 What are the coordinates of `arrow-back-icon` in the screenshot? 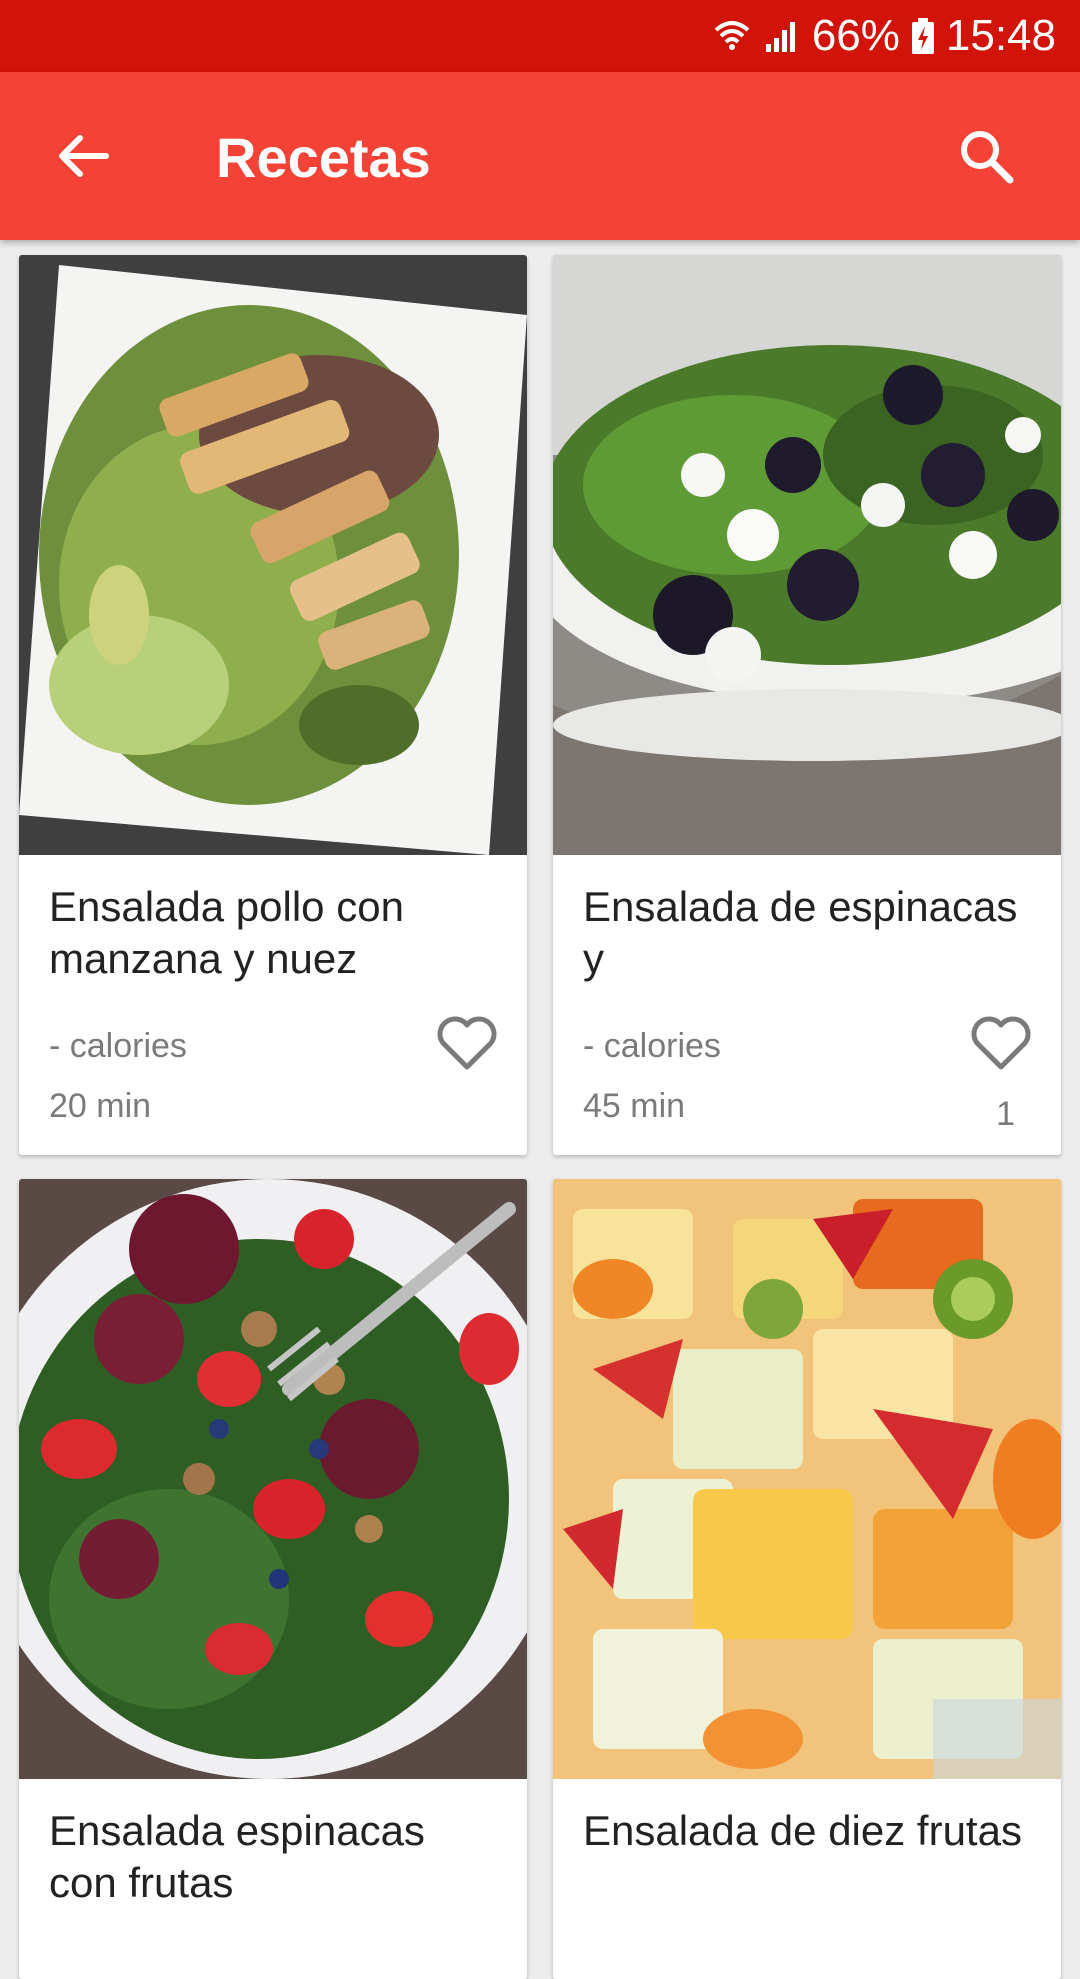 It's located at (84, 156).